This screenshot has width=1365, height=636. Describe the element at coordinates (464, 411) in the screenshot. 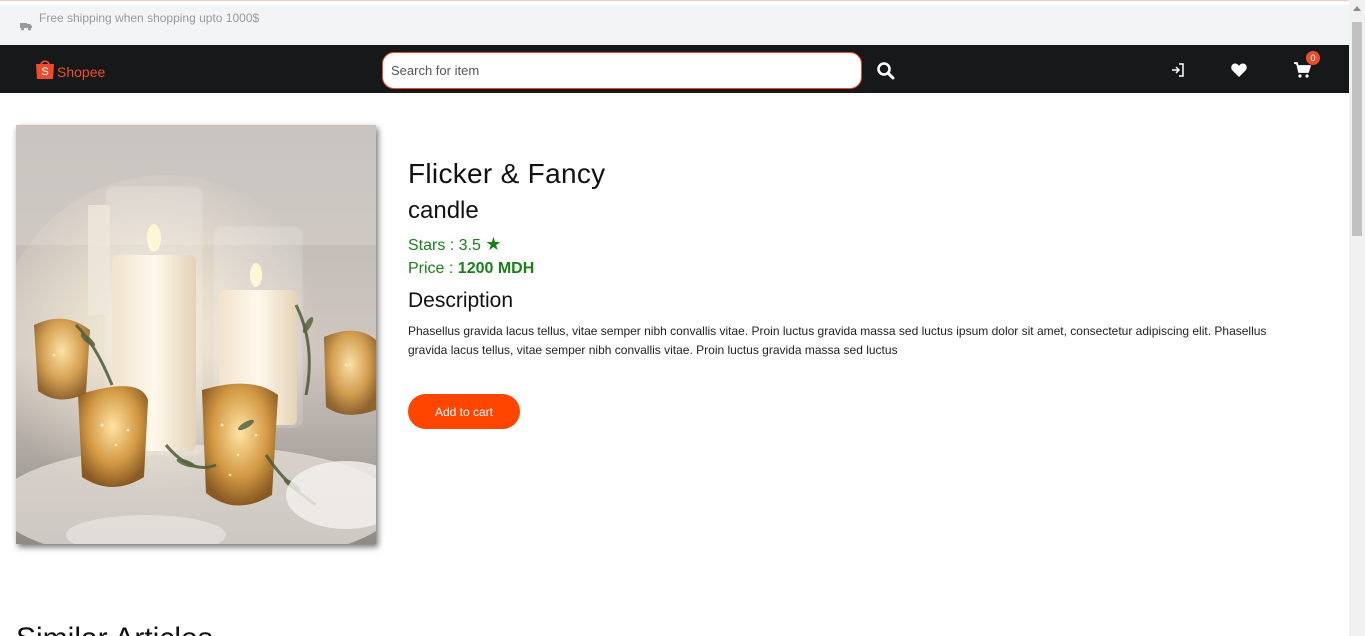

I see `add-to-cart-button: Add to cart` at that location.